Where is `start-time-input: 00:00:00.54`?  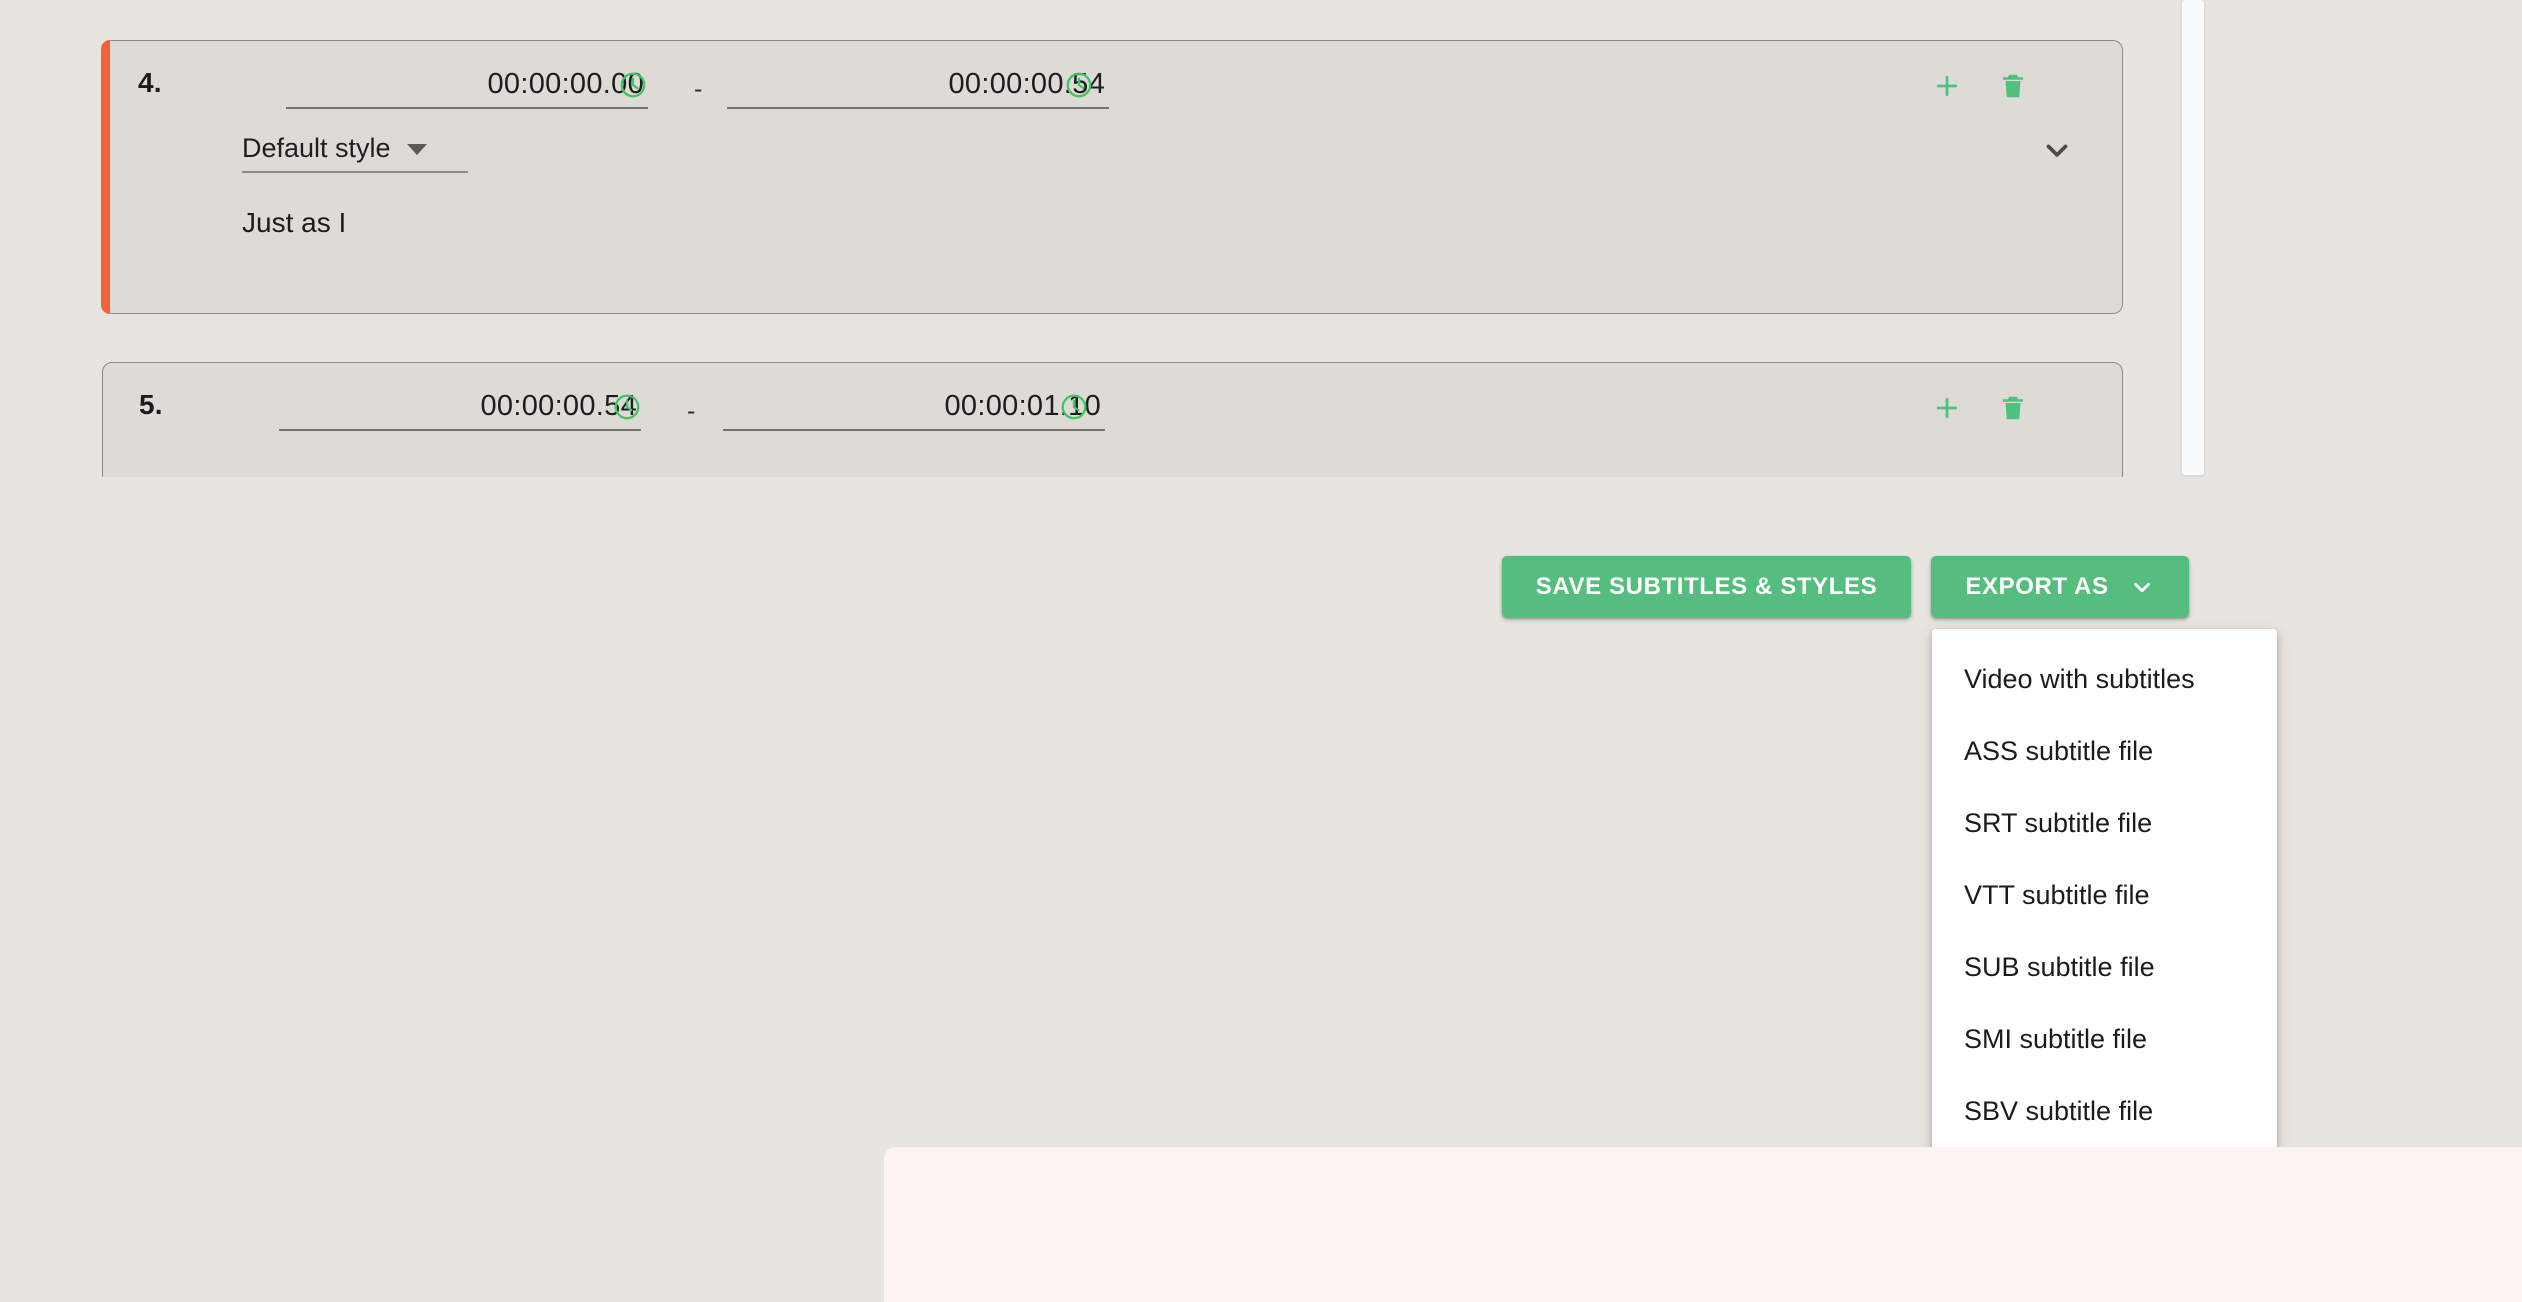 start-time-input: 00:00:00.54 is located at coordinates (460, 407).